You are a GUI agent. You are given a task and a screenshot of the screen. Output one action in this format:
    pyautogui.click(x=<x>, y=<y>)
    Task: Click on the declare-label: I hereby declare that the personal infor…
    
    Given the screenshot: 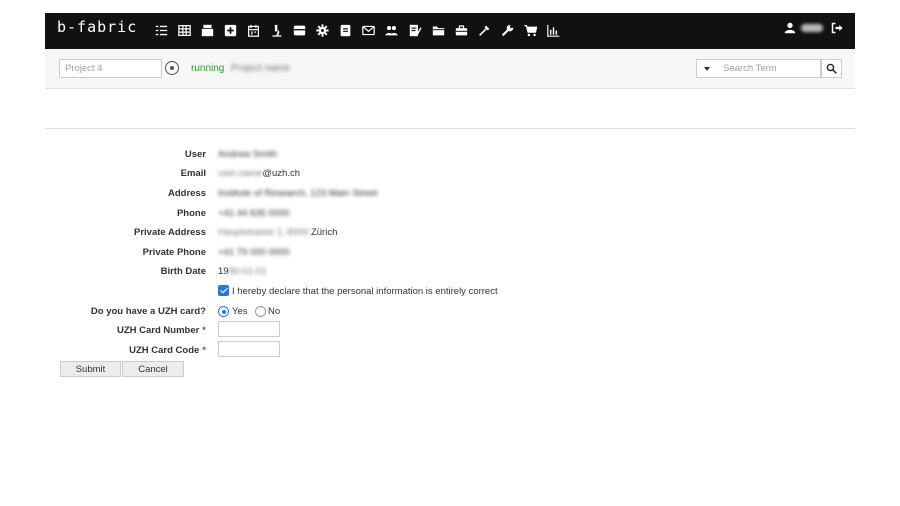 What is the action you would take?
    pyautogui.click(x=365, y=291)
    